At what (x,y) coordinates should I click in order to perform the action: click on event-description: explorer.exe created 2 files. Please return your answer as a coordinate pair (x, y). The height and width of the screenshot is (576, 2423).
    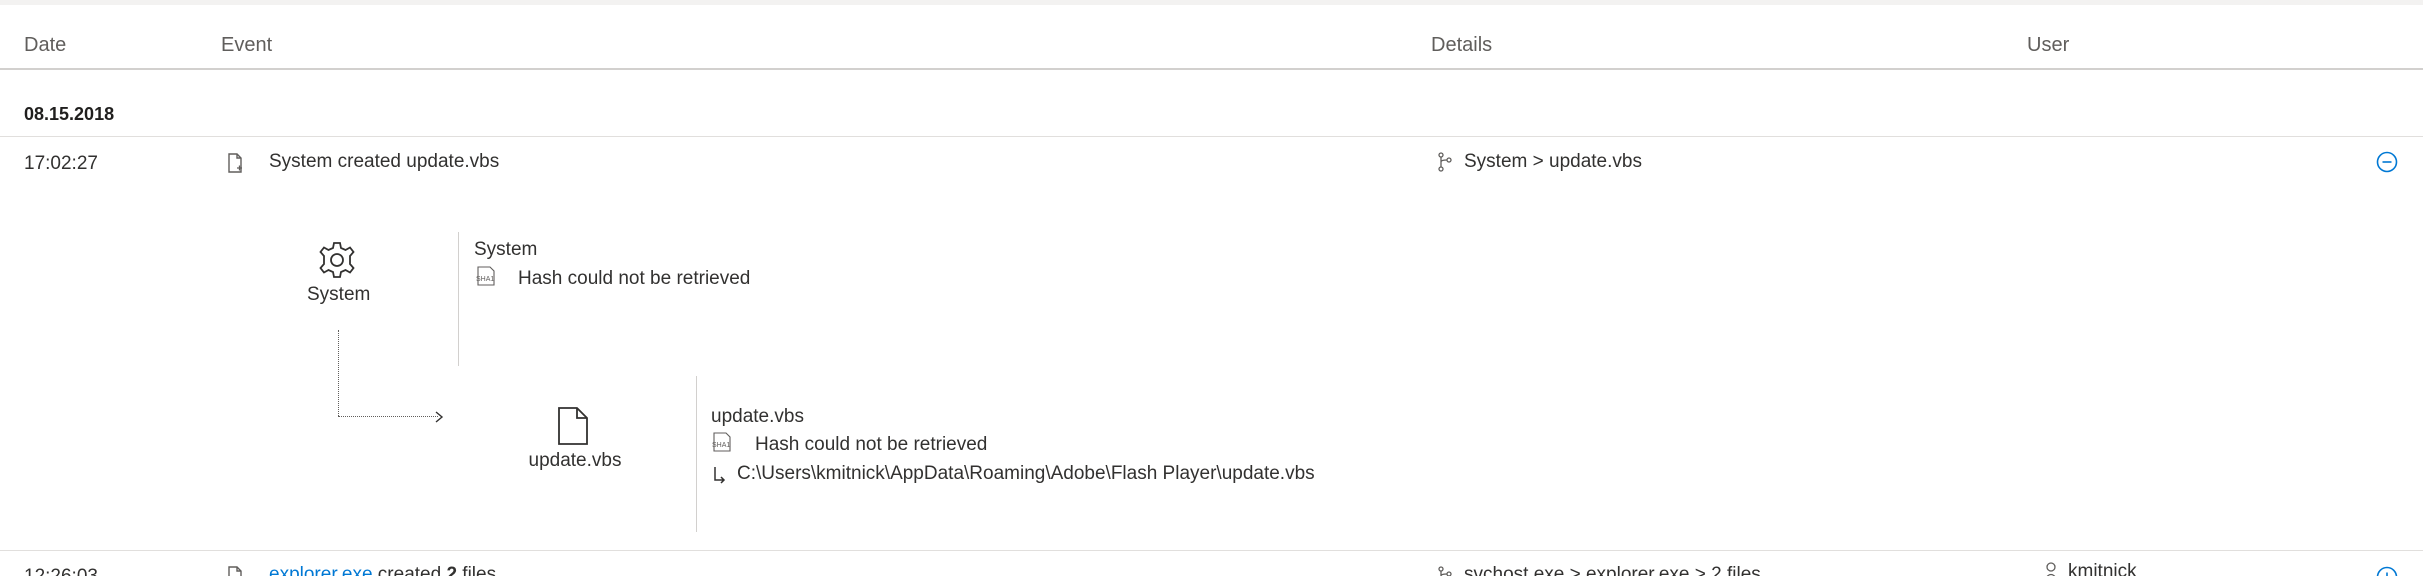
    Looking at the image, I should click on (382, 570).